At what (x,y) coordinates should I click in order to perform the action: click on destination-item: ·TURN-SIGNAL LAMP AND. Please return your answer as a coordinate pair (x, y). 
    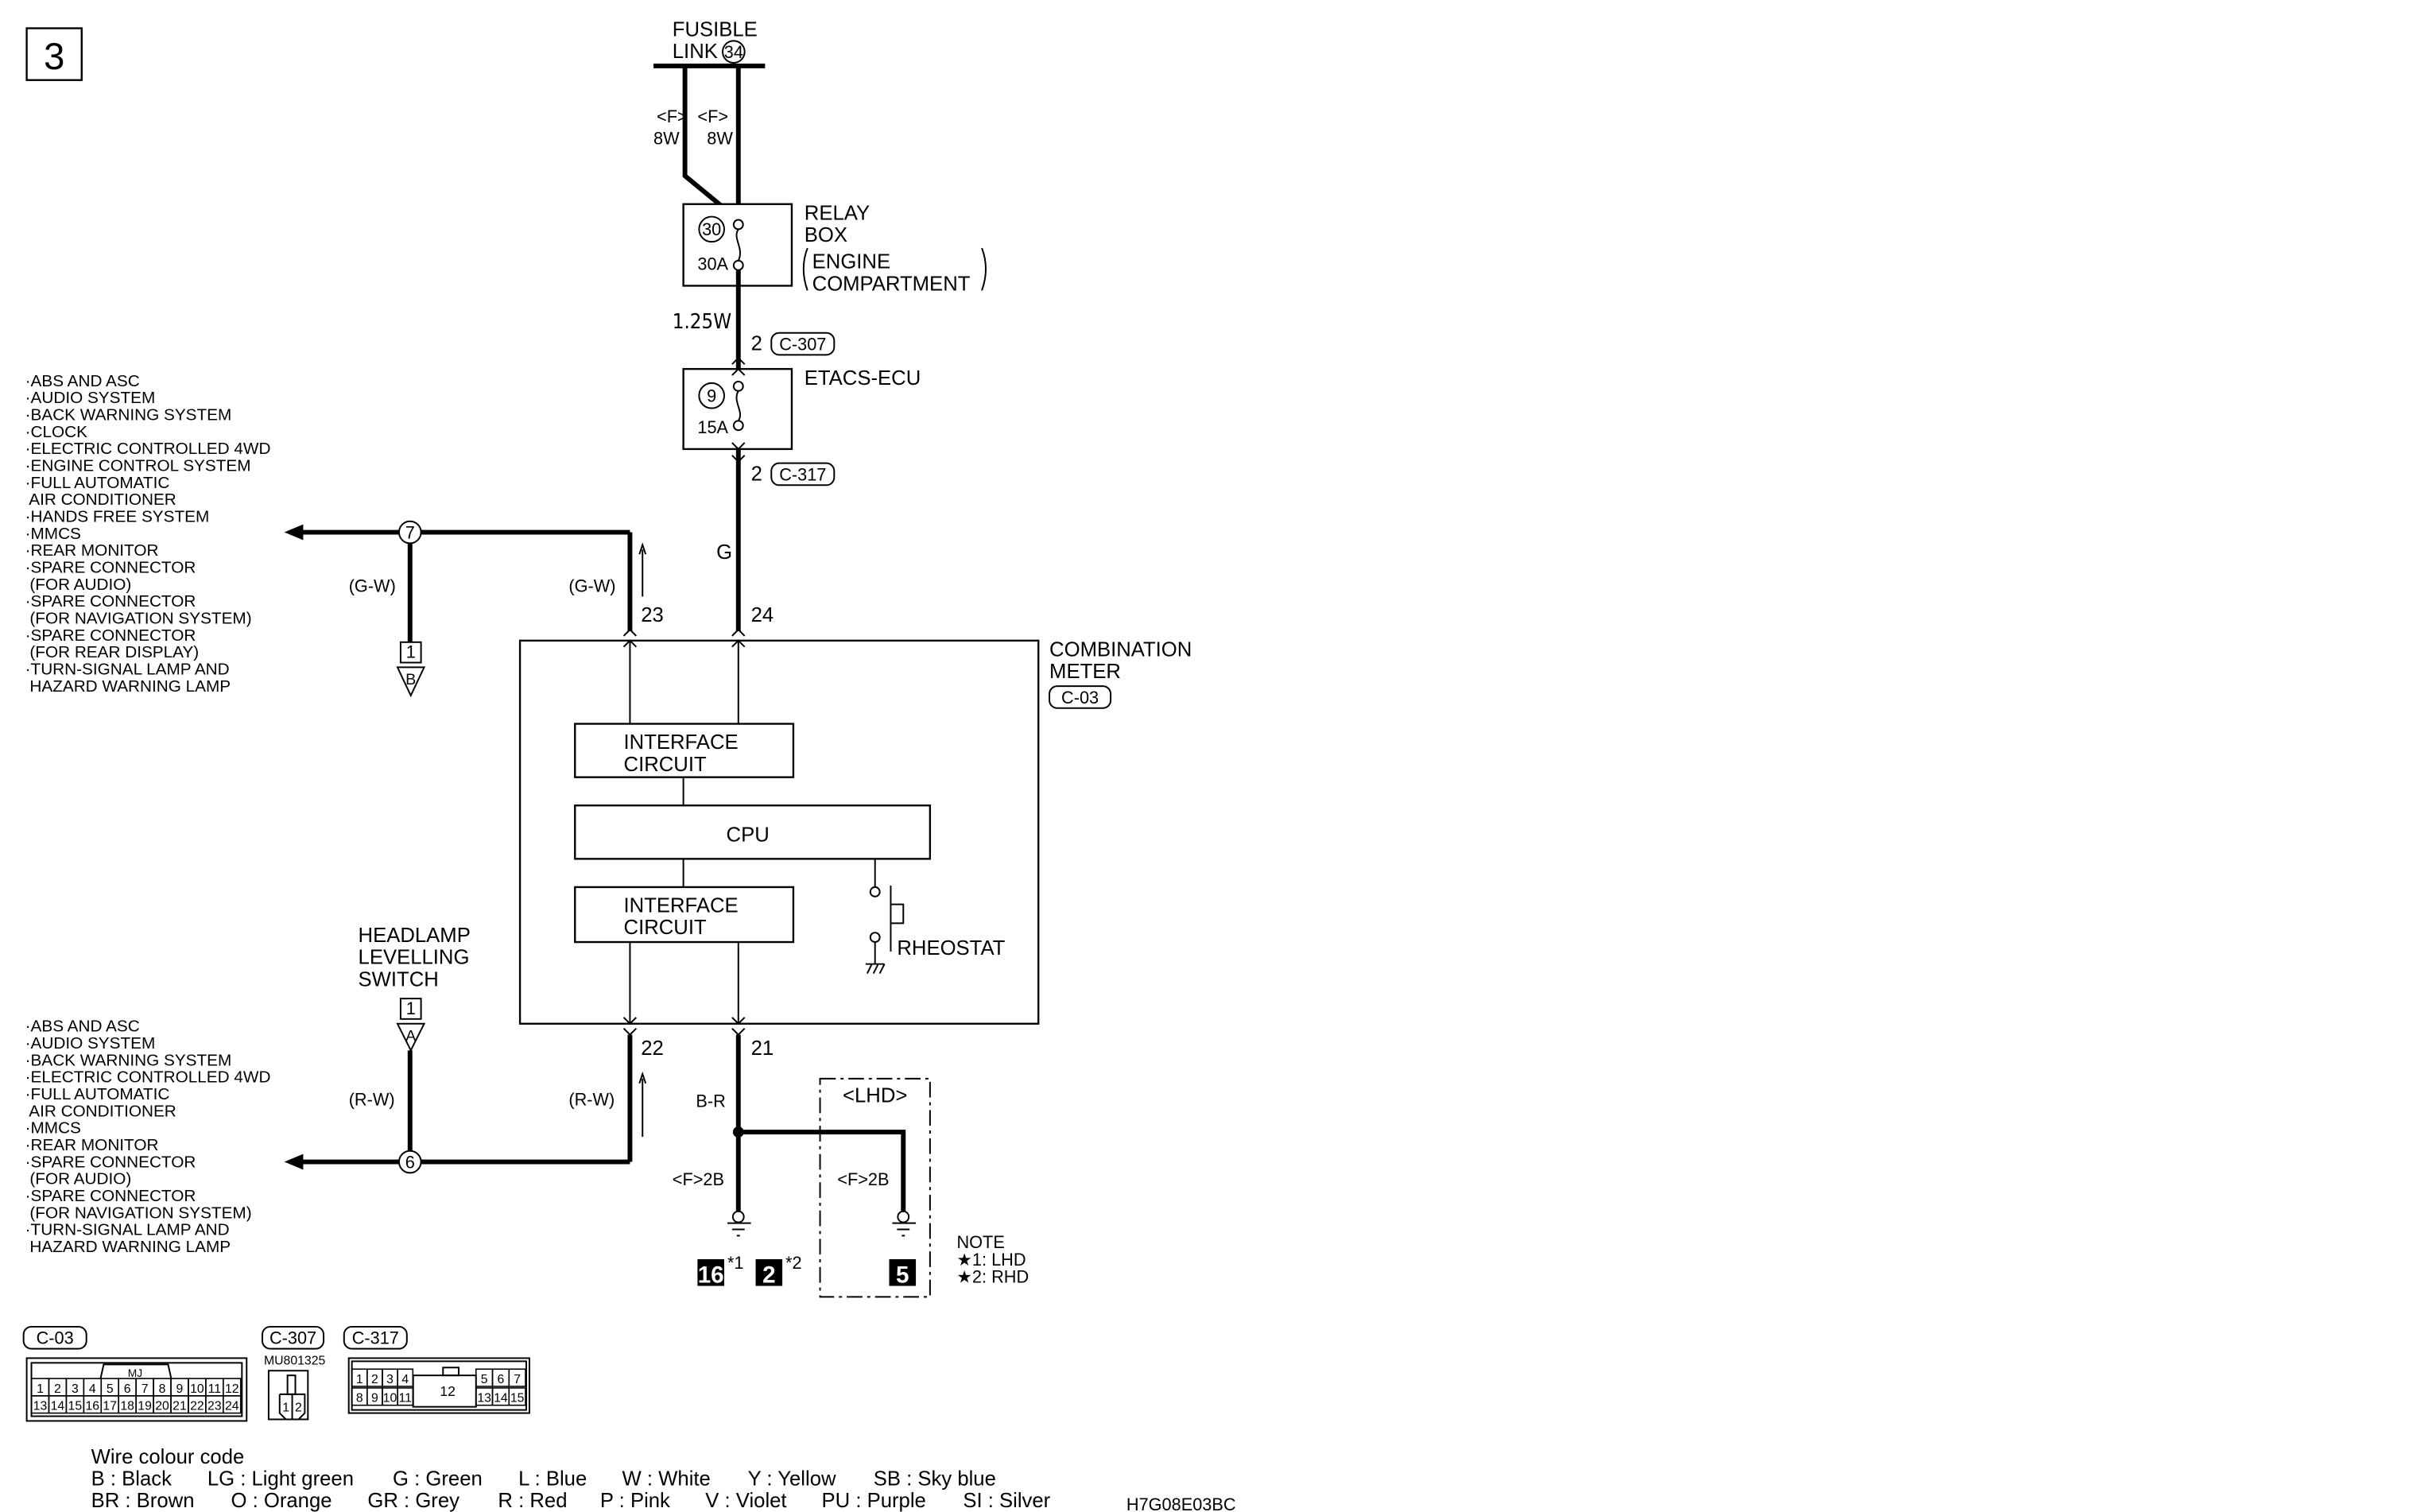
    Looking at the image, I should click on (128, 1230).